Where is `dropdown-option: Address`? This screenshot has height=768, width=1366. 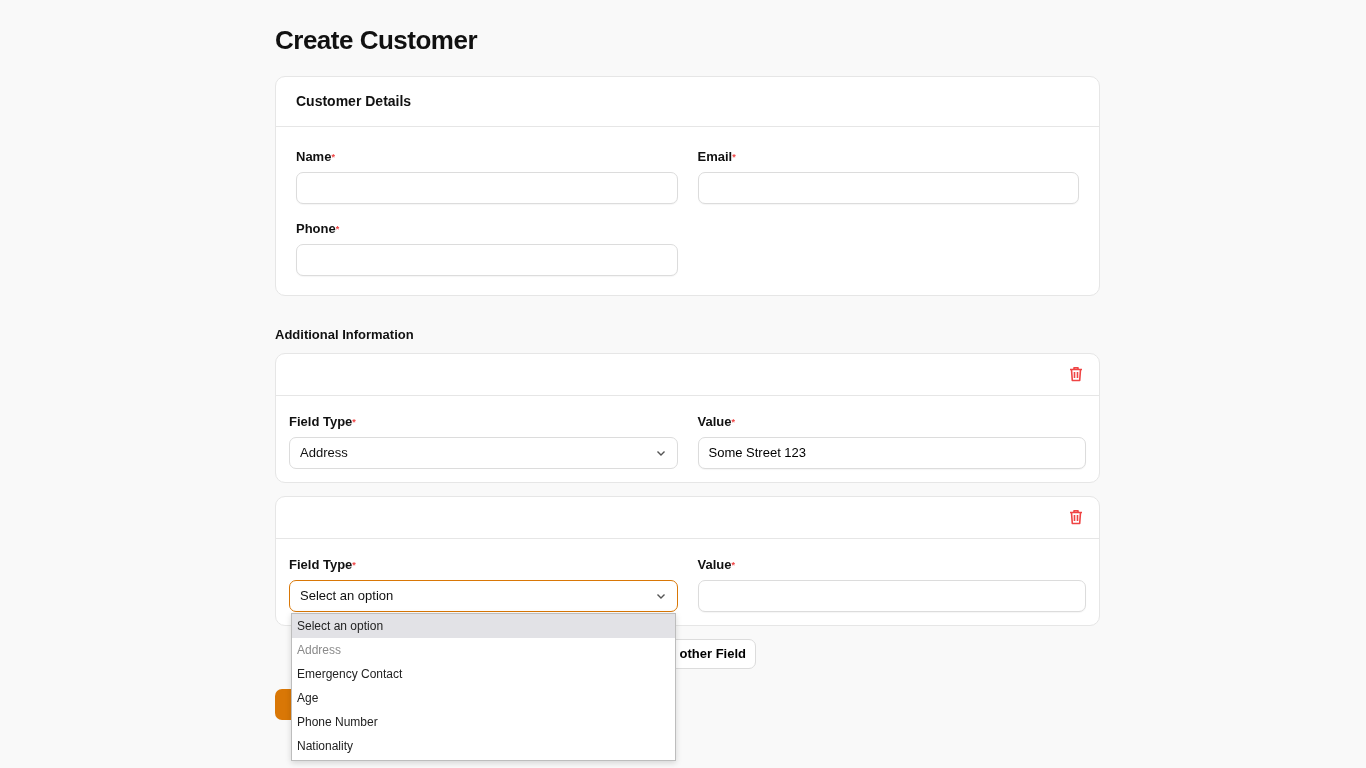 dropdown-option: Address is located at coordinates (483, 649).